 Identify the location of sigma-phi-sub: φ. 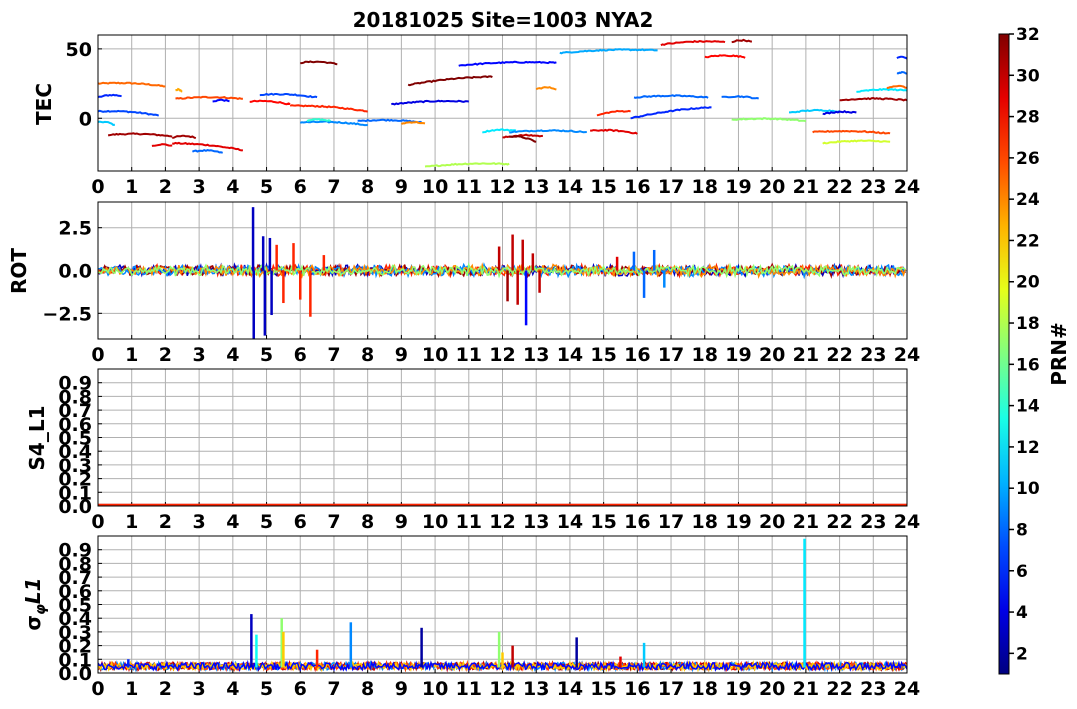
(41, 609).